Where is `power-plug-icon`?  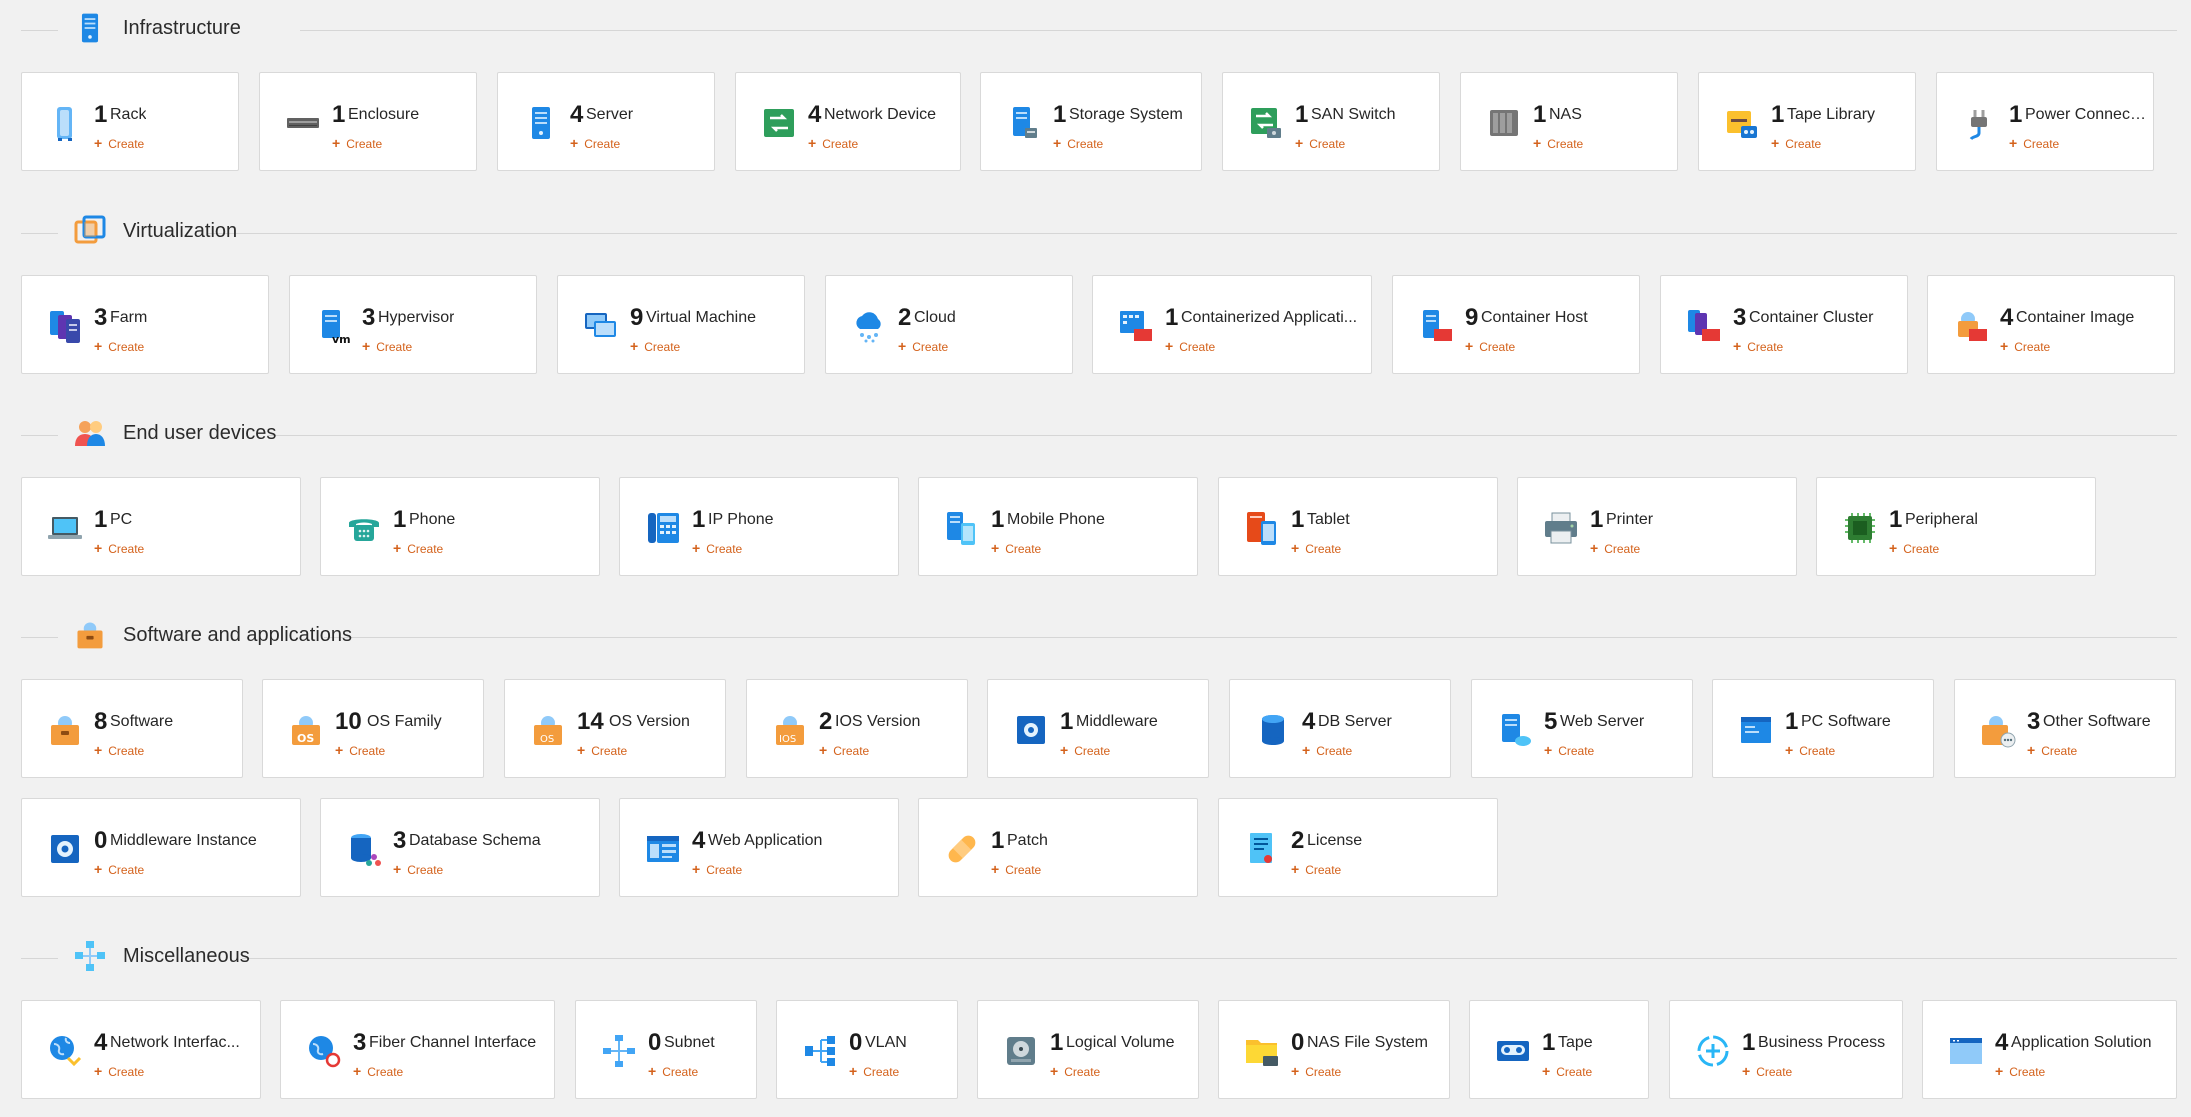 power-plug-icon is located at coordinates (1980, 123).